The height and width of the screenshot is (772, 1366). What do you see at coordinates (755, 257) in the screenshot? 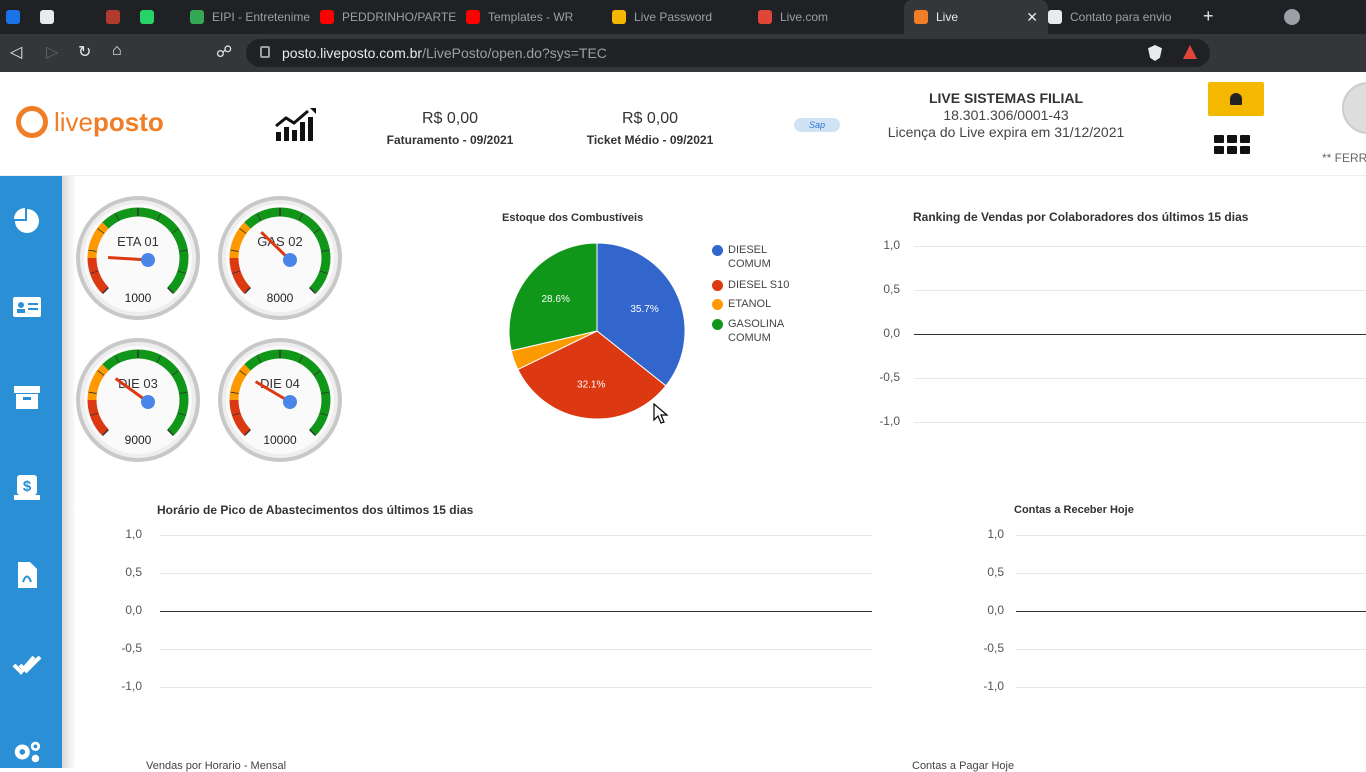
I see `legend-item: DIESEL COMUM` at bounding box center [755, 257].